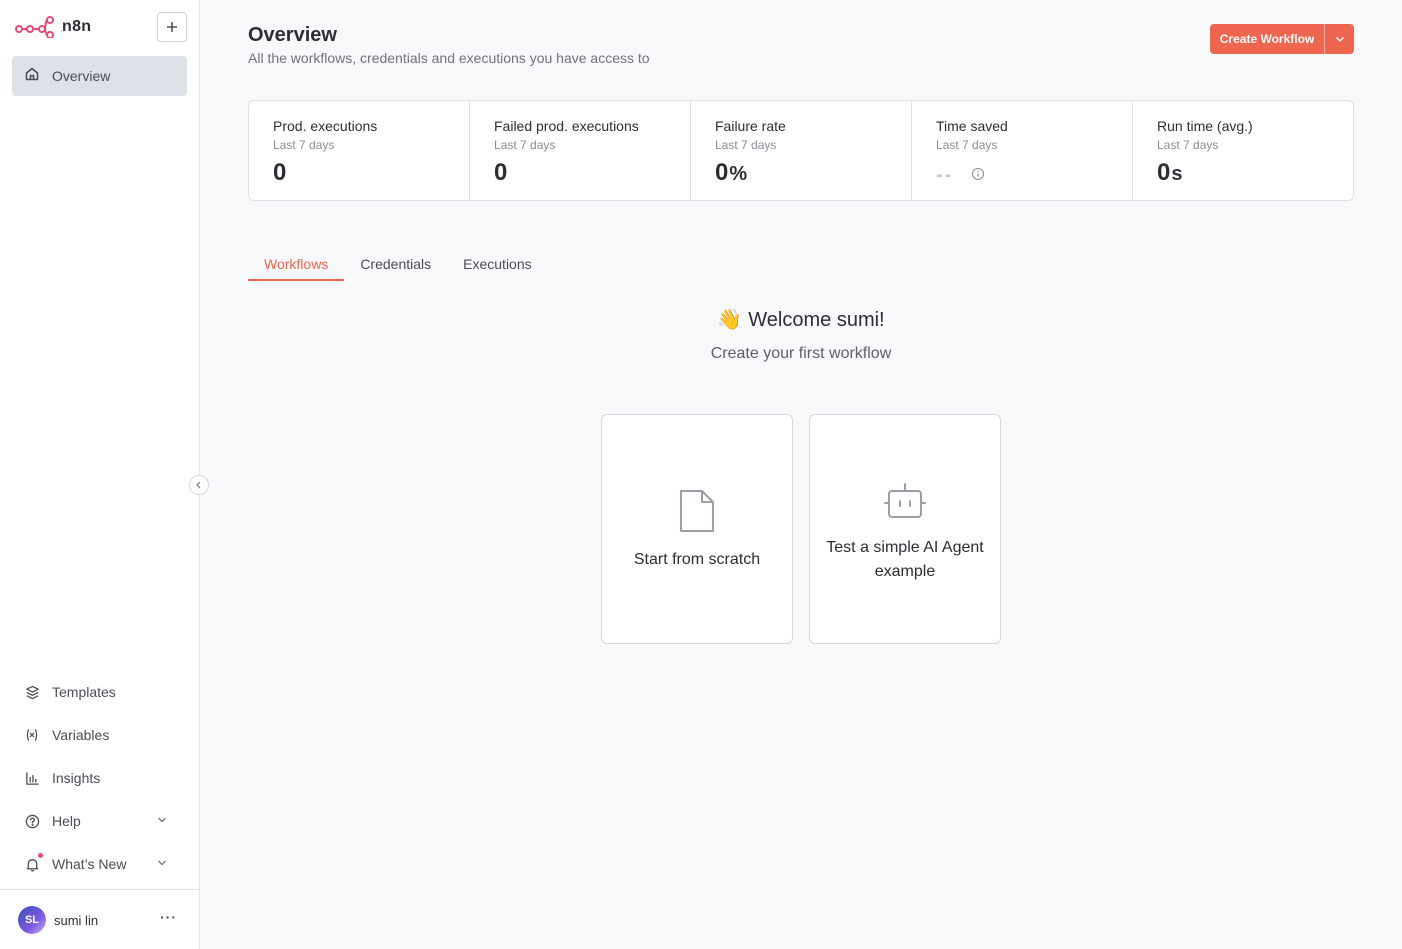 The width and height of the screenshot is (1402, 949). What do you see at coordinates (168, 917) in the screenshot?
I see `user-menu-button: ···` at bounding box center [168, 917].